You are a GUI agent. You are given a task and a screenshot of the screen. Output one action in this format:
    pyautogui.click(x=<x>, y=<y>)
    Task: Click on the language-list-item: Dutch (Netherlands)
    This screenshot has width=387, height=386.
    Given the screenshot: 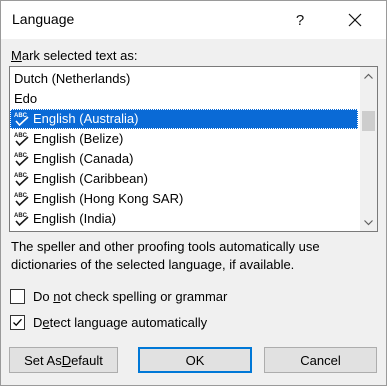 What is the action you would take?
    pyautogui.click(x=184, y=79)
    